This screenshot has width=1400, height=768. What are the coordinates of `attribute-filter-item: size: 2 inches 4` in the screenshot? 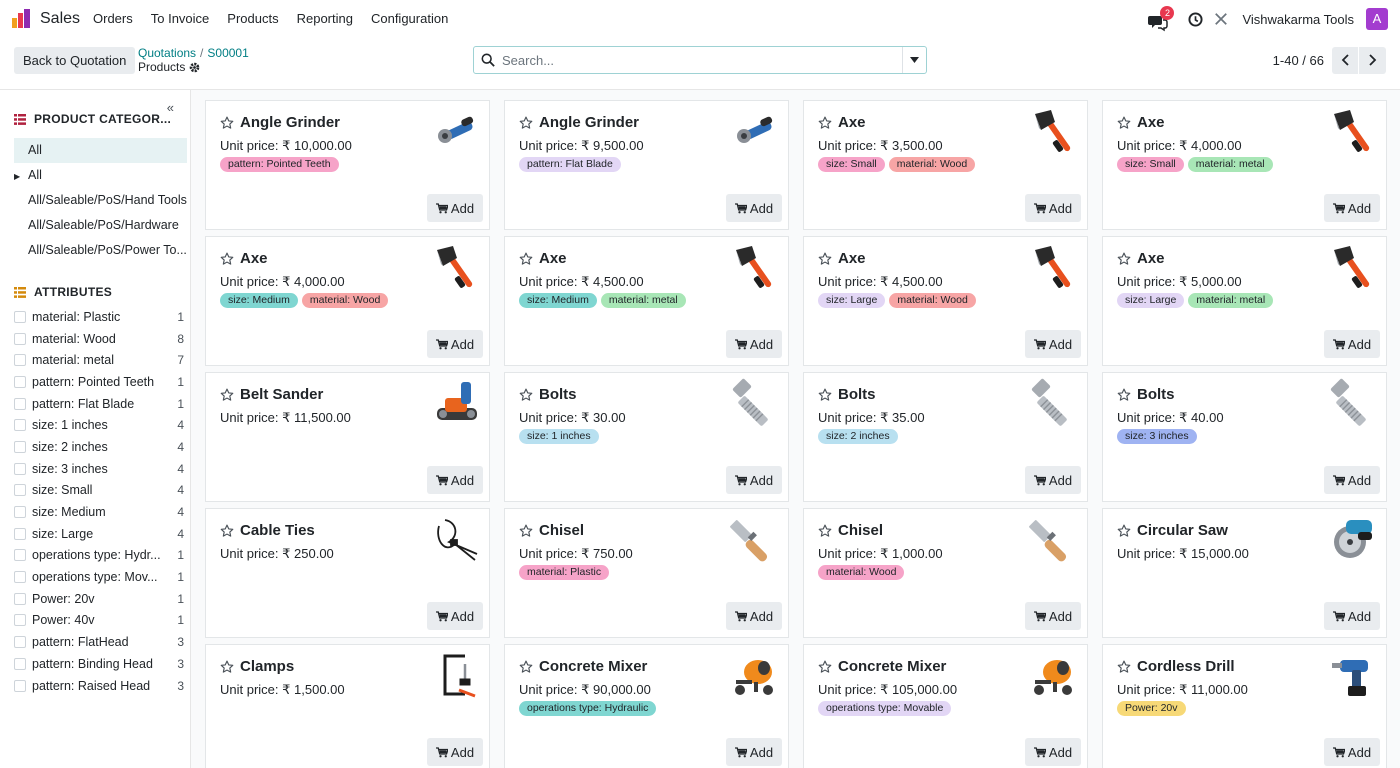 It's located at (99, 447).